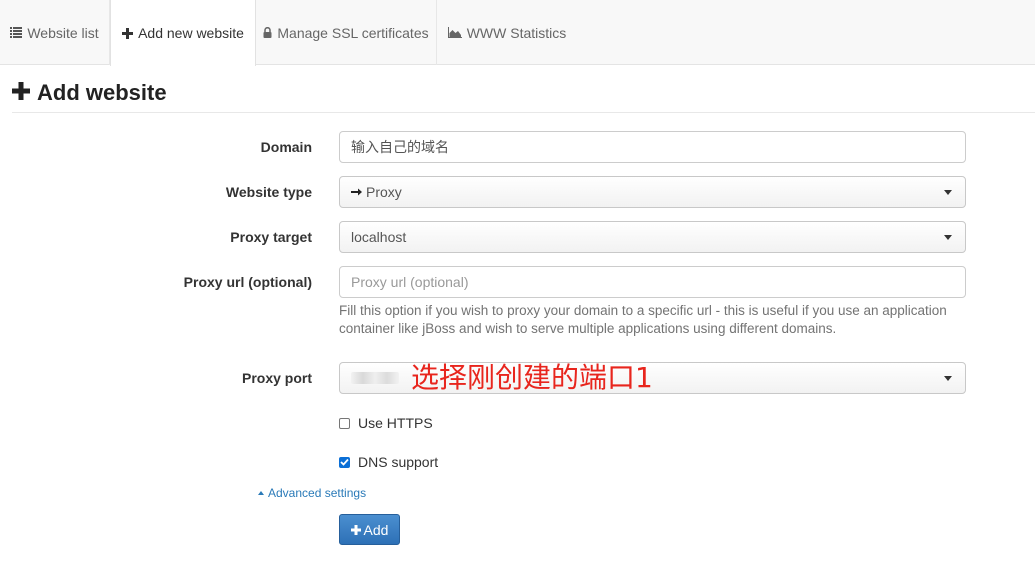 The width and height of the screenshot is (1035, 573). I want to click on proxy-port-value-wrap: 选择刚创建的端口1, so click(502, 378).